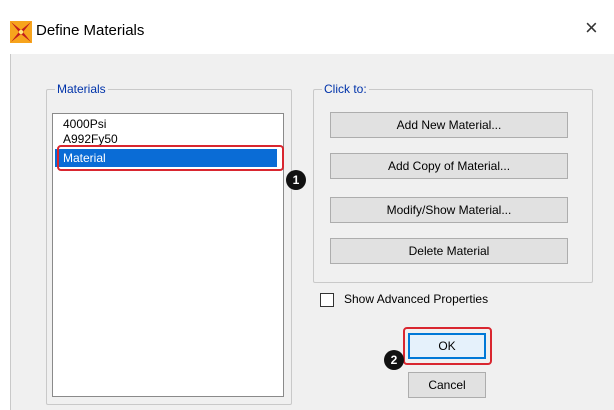 The height and width of the screenshot is (410, 614). I want to click on materials-group-label: Materials, so click(81, 89).